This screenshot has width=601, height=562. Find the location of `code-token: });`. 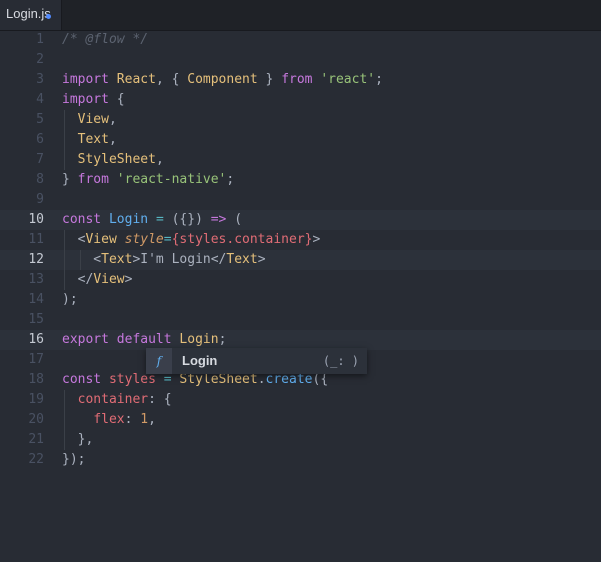

code-token: }); is located at coordinates (74, 459).